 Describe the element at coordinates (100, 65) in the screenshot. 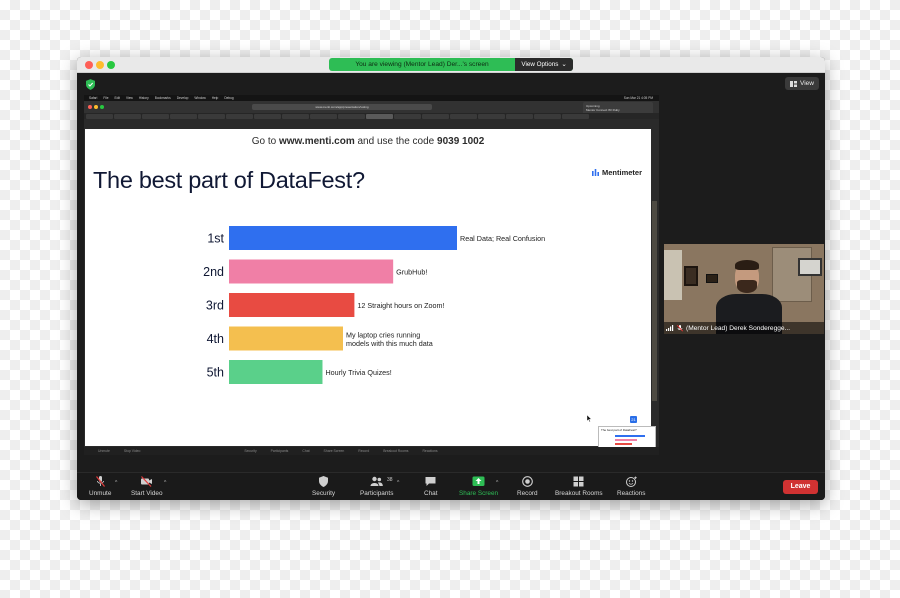

I see `minimize-window-button` at that location.